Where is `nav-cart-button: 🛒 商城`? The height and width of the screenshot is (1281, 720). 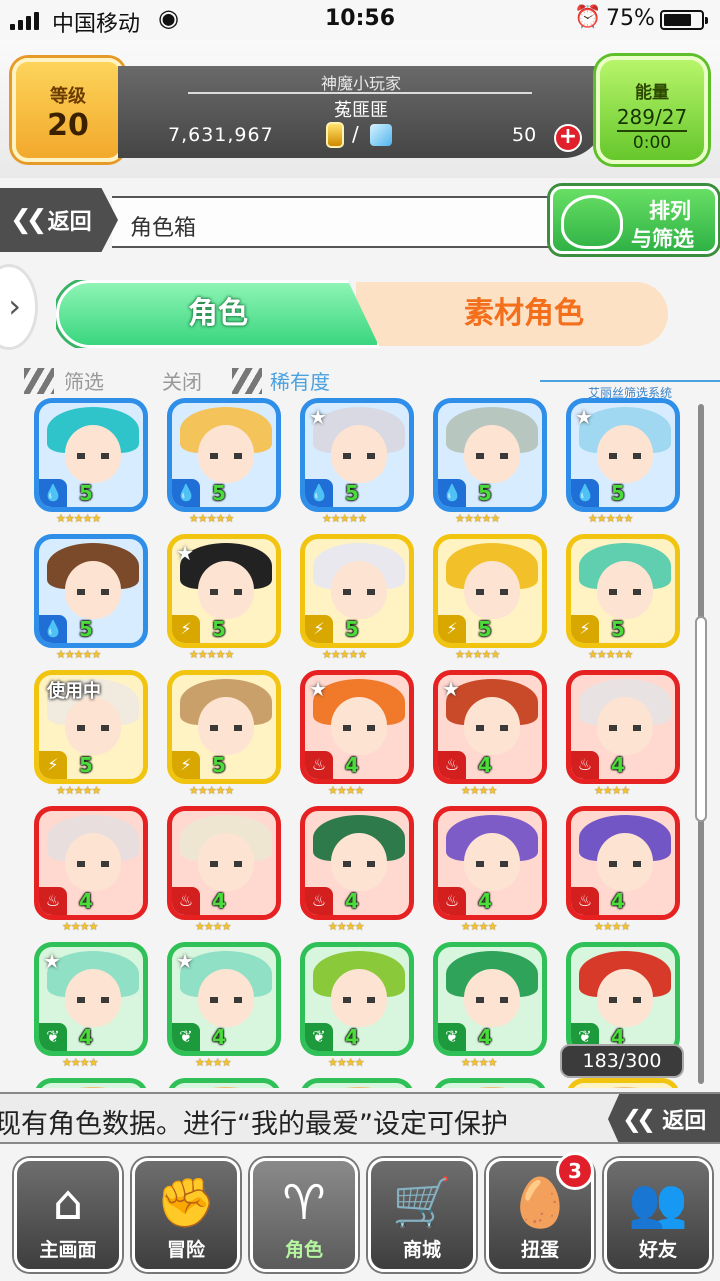
nav-cart-button: 🛒 商城 is located at coordinates (422, 1215).